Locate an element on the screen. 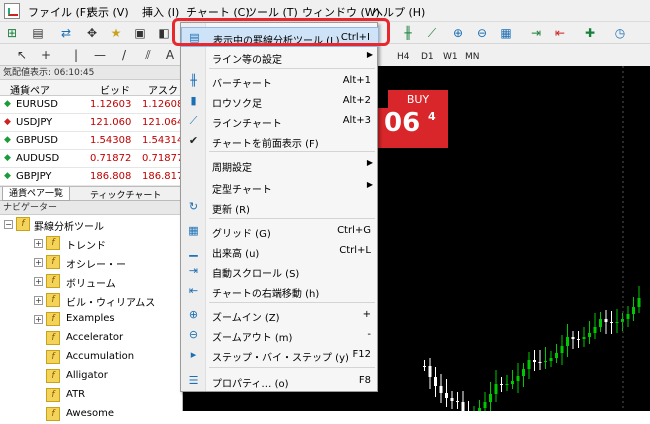  menu-item-label: チャートの右端移動 (h) is located at coordinates (266, 294).